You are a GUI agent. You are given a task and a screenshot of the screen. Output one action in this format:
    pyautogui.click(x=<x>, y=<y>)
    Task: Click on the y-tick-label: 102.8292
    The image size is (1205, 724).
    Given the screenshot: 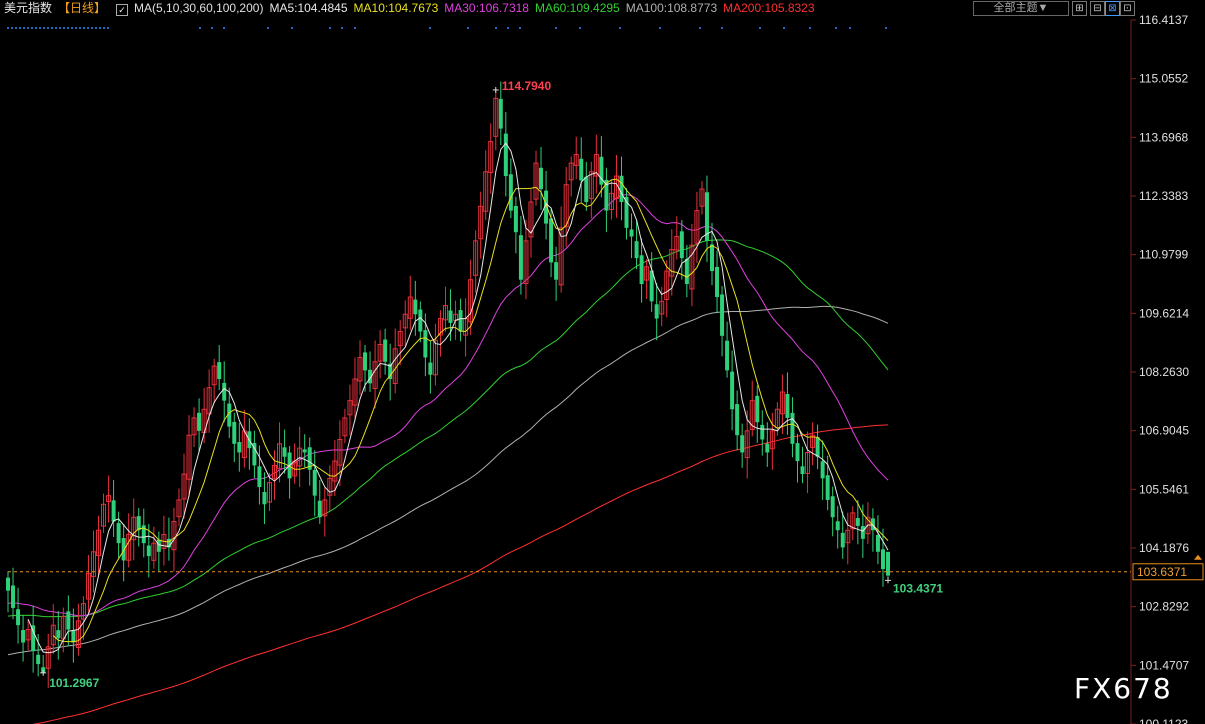 What is the action you would take?
    pyautogui.click(x=1164, y=607)
    